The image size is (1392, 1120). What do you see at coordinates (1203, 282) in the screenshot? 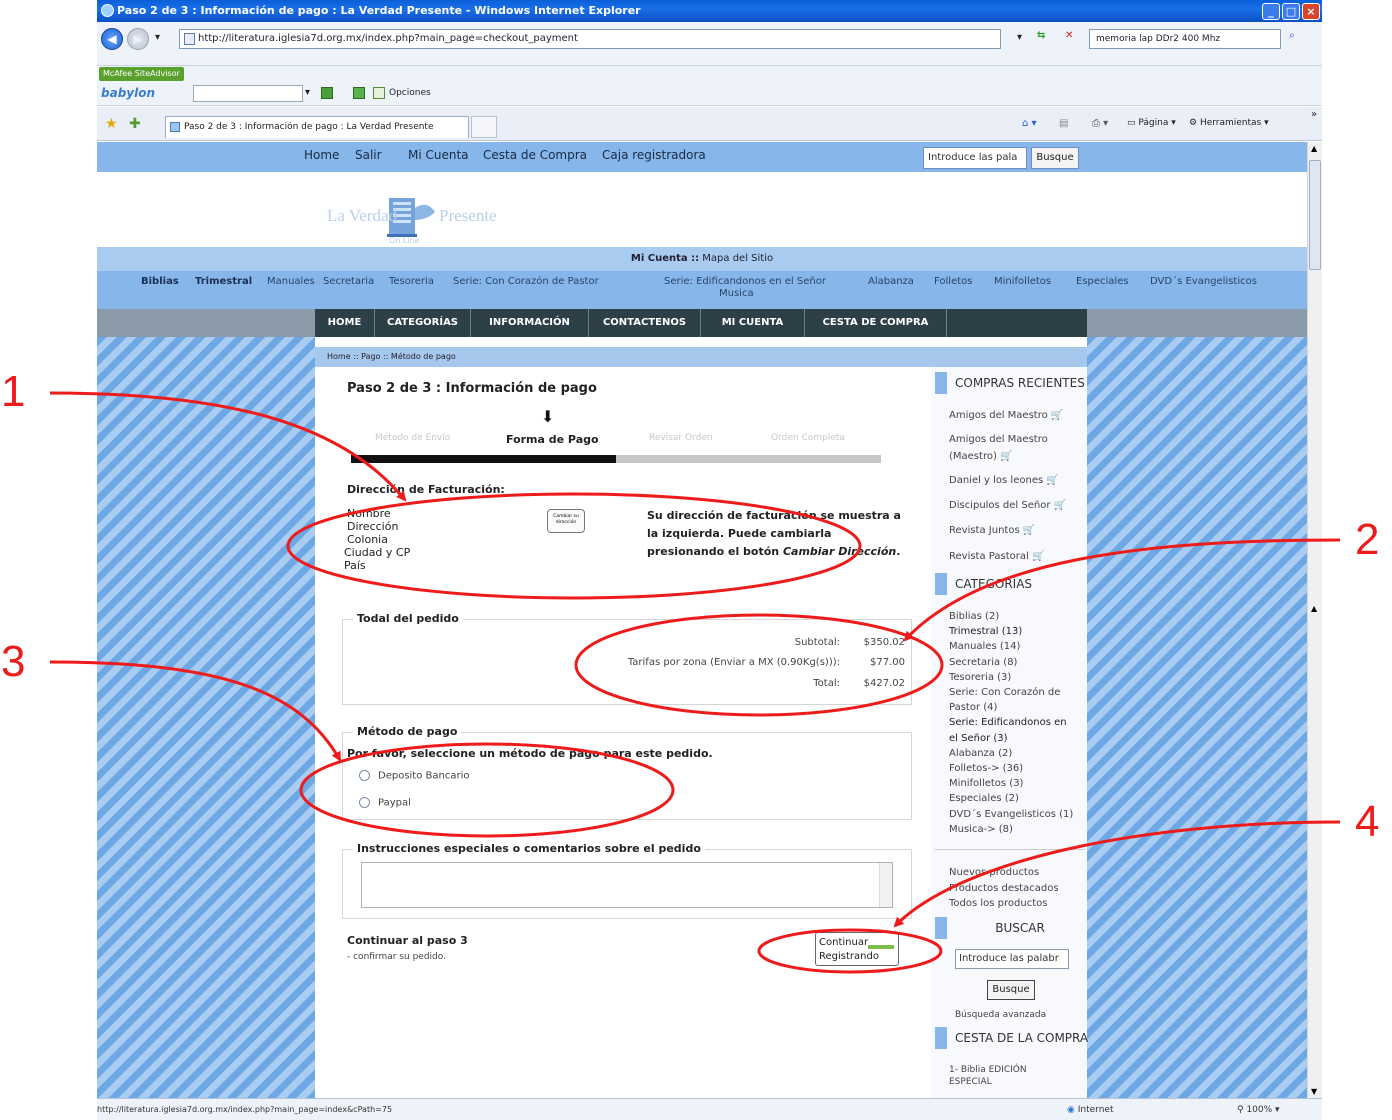
I see `category-link-dvd: DVD´s Evangelisticos` at bounding box center [1203, 282].